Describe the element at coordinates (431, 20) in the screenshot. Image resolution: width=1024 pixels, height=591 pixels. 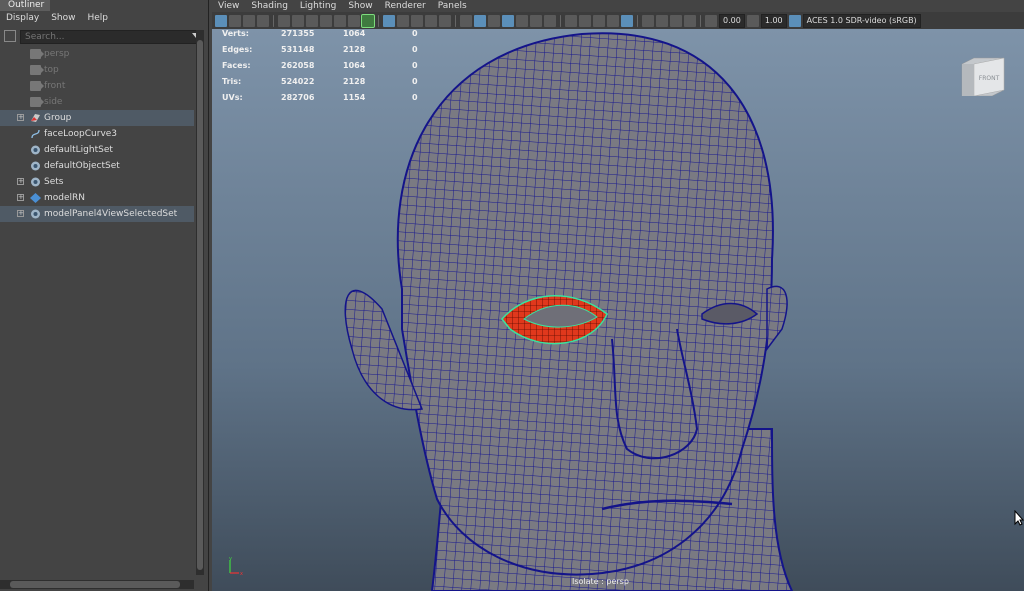
I see `default-material-icon` at that location.